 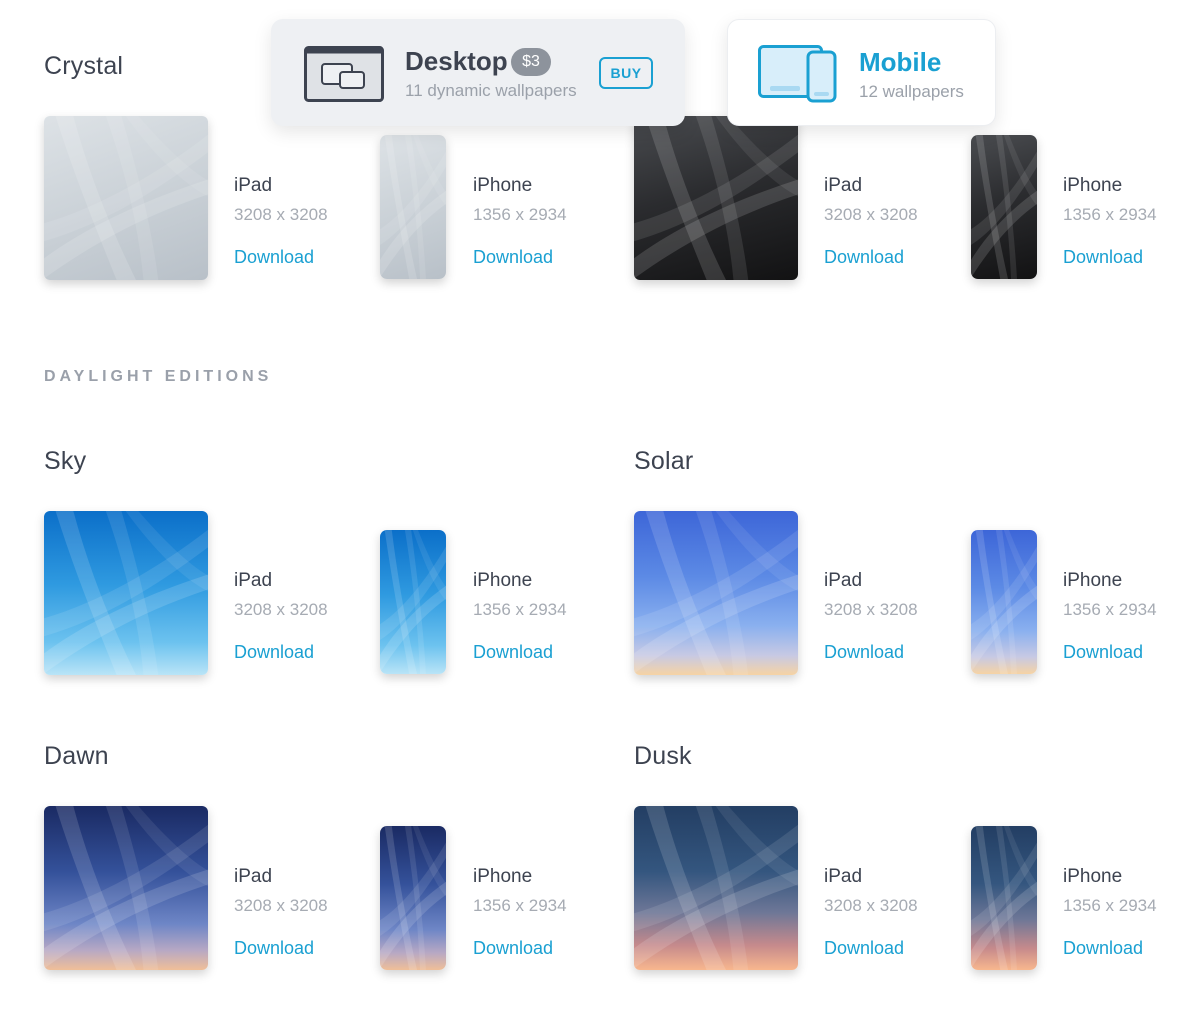 I want to click on tablet-phone-icon, so click(x=797, y=74).